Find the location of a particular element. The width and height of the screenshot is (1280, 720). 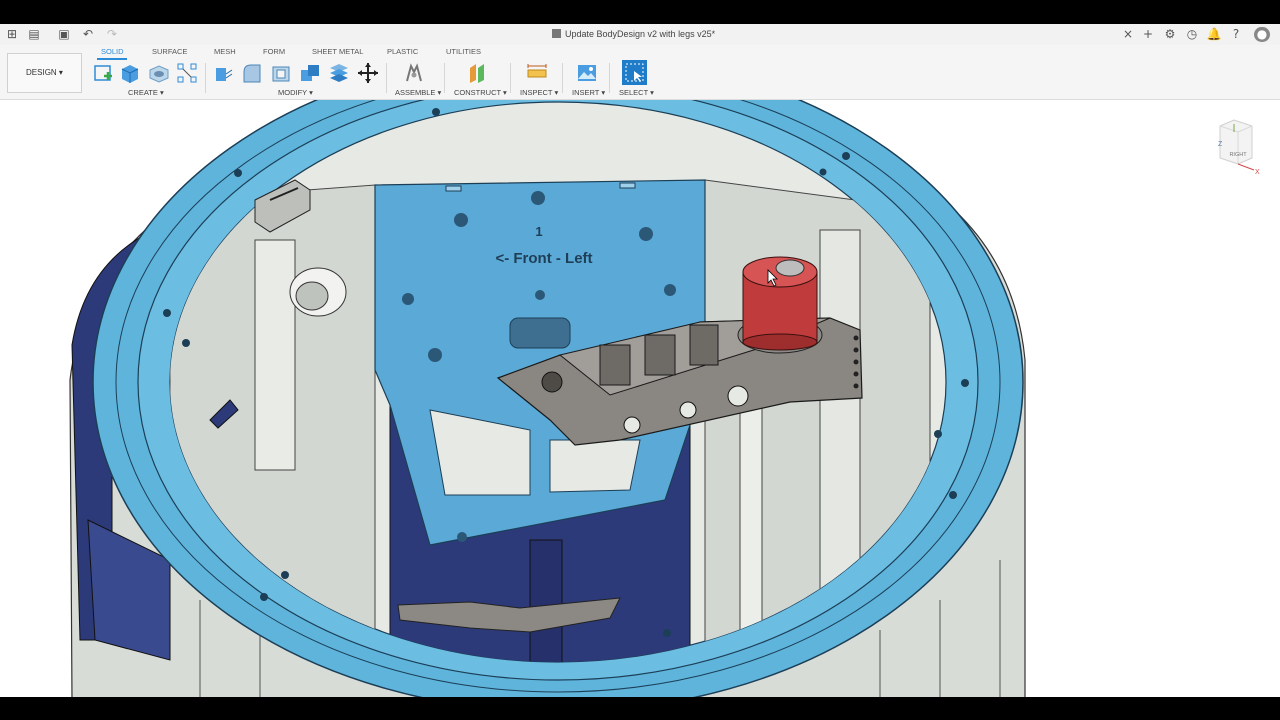

extensions-icon: ⚙ is located at coordinates (1170, 34).